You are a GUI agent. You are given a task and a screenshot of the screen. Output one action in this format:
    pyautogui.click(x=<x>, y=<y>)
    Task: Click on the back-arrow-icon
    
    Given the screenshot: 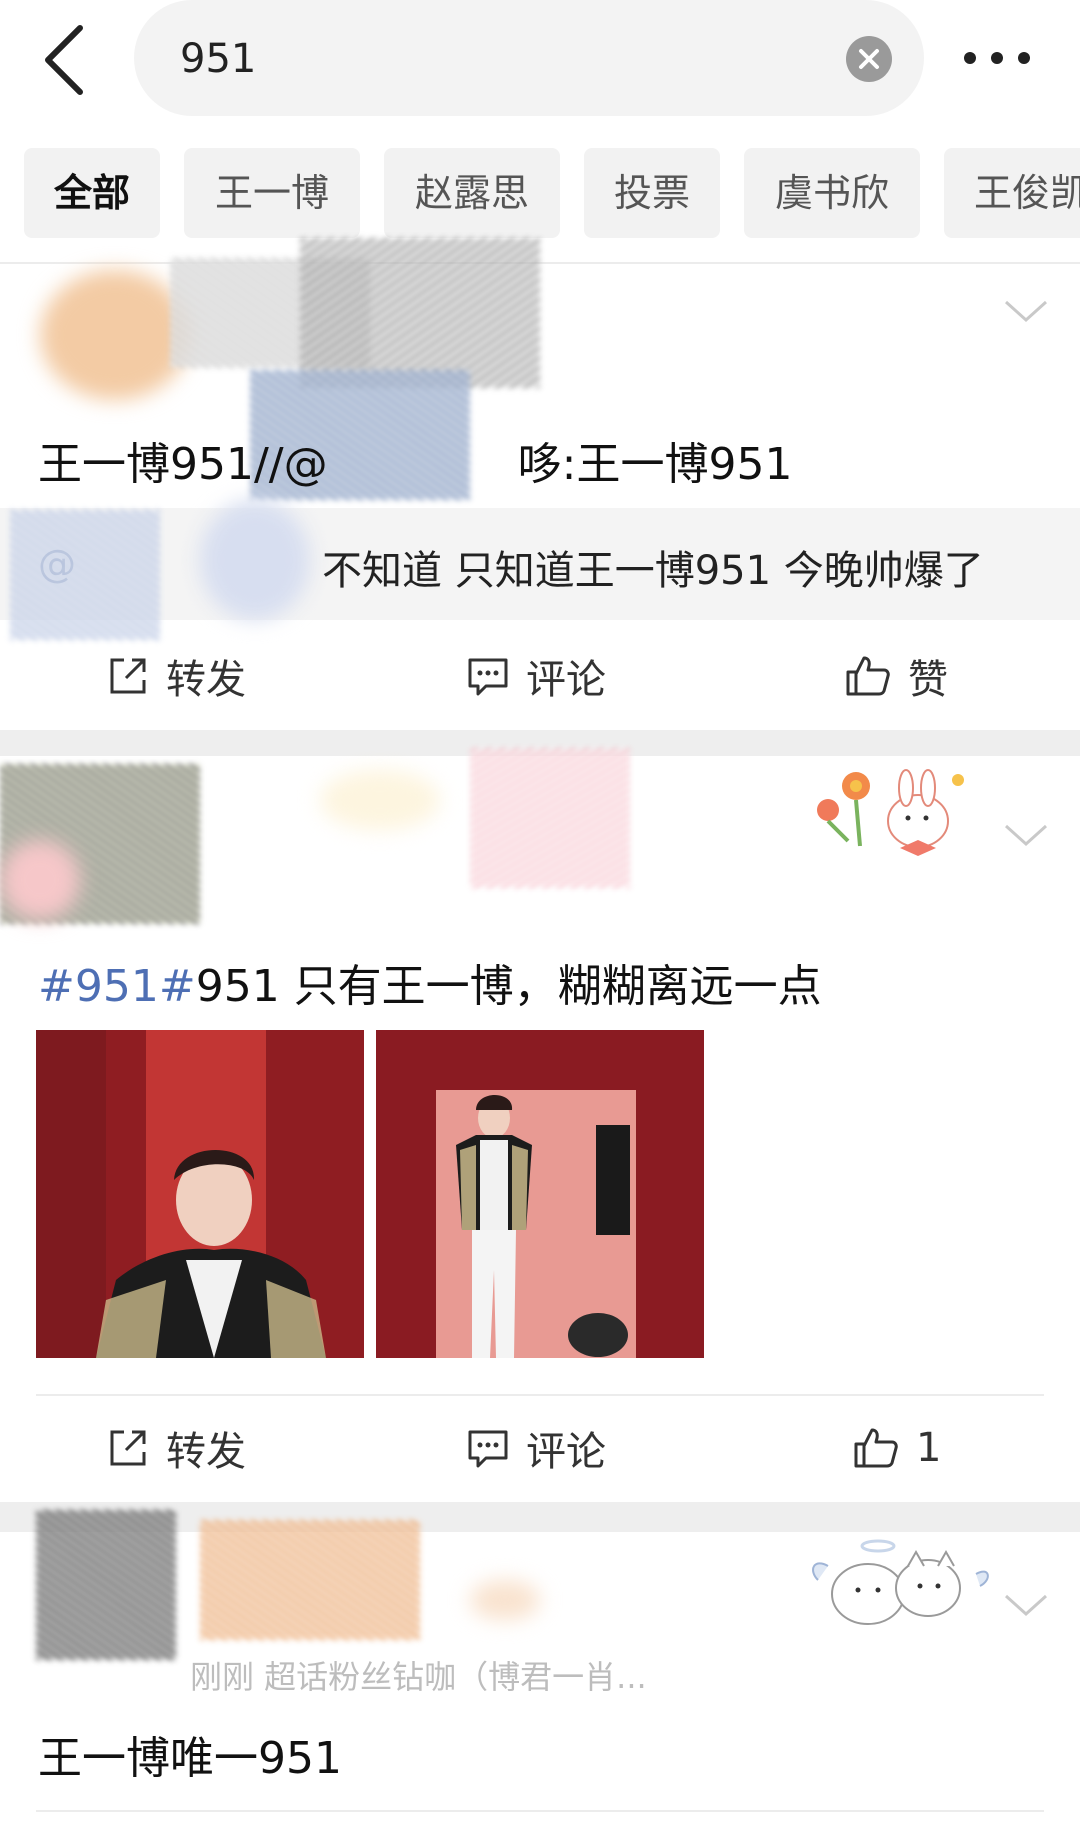 What is the action you would take?
    pyautogui.click(x=66, y=60)
    